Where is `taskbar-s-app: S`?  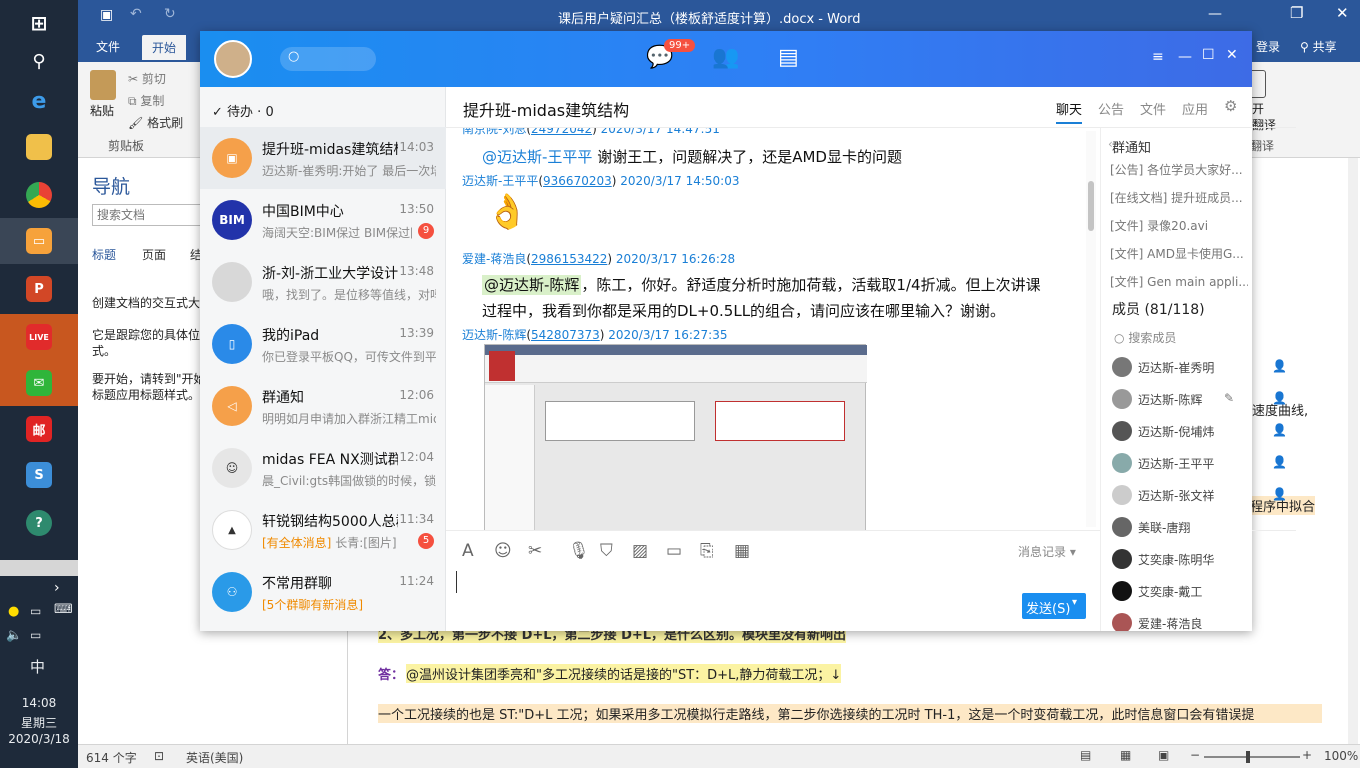
taskbar-s-app: S is located at coordinates (39, 475).